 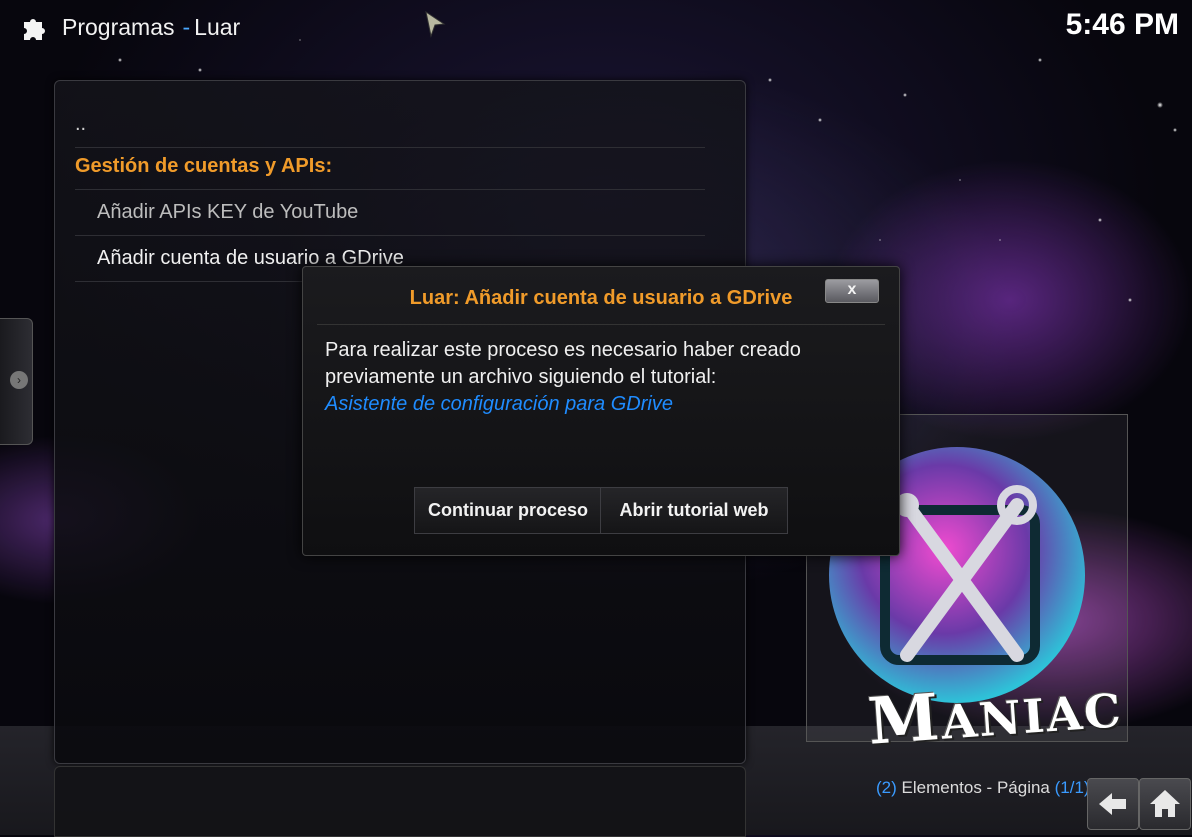 I want to click on back-button, so click(x=1113, y=804).